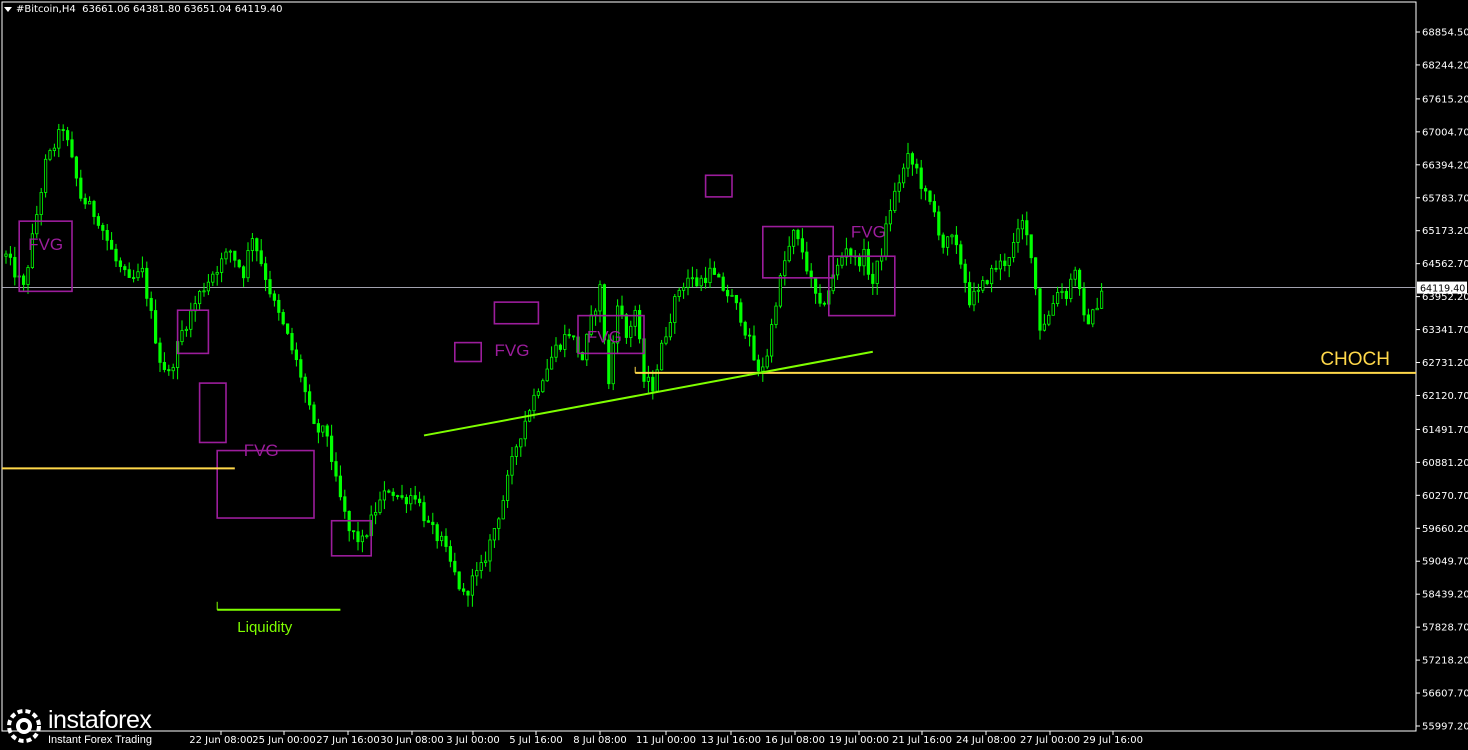 Image resolution: width=1468 pixels, height=750 pixels. Describe the element at coordinates (1445, 628) in the screenshot. I see `y-tick-label: 57828.70` at that location.